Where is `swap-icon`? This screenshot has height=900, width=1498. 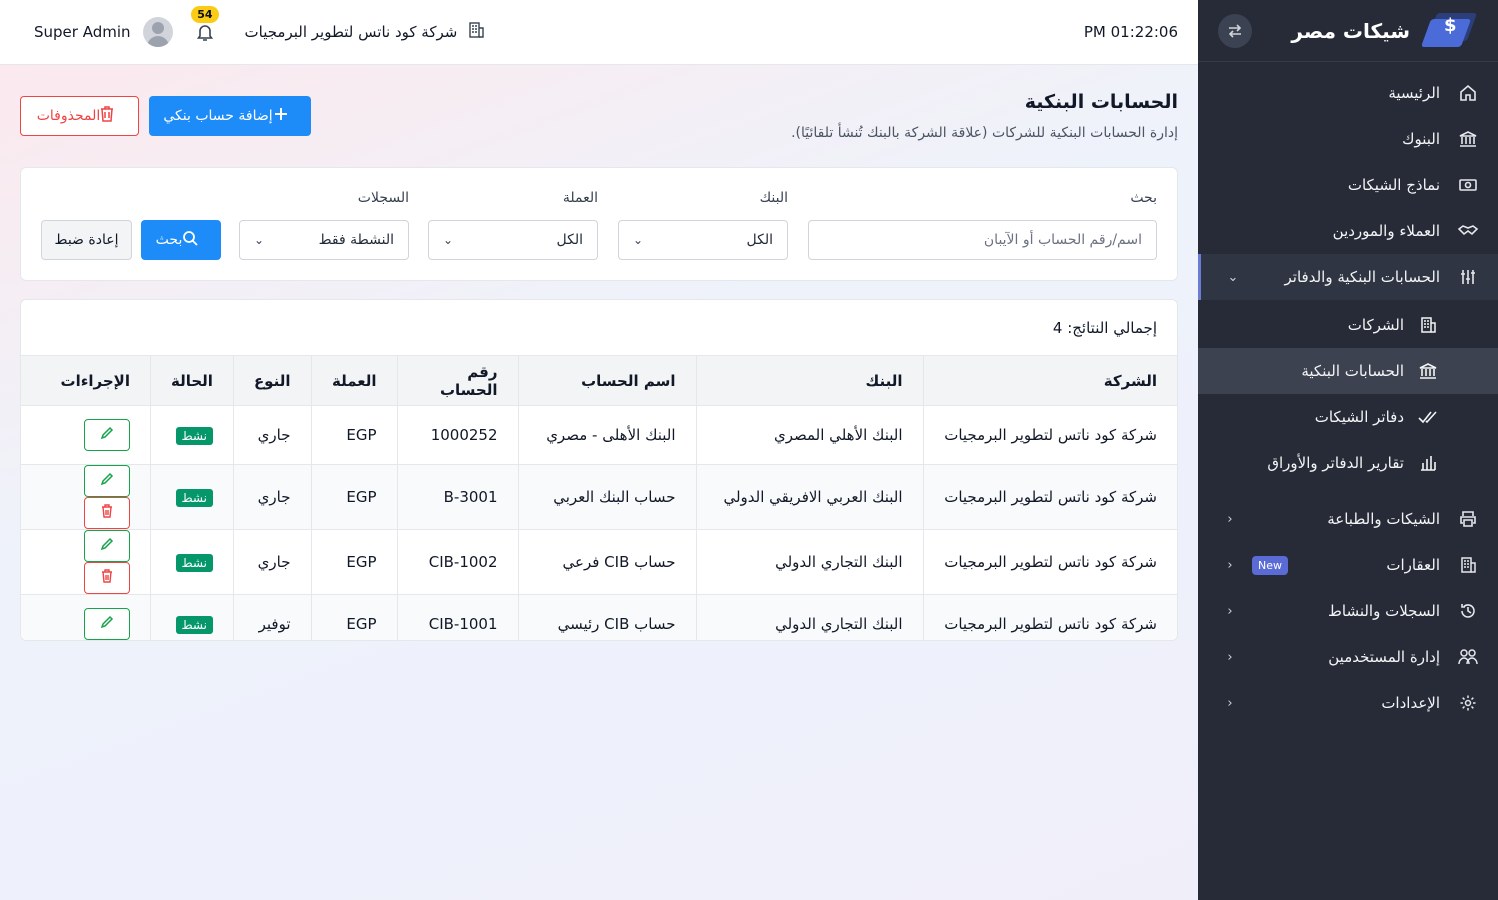
swap-icon is located at coordinates (1235, 30).